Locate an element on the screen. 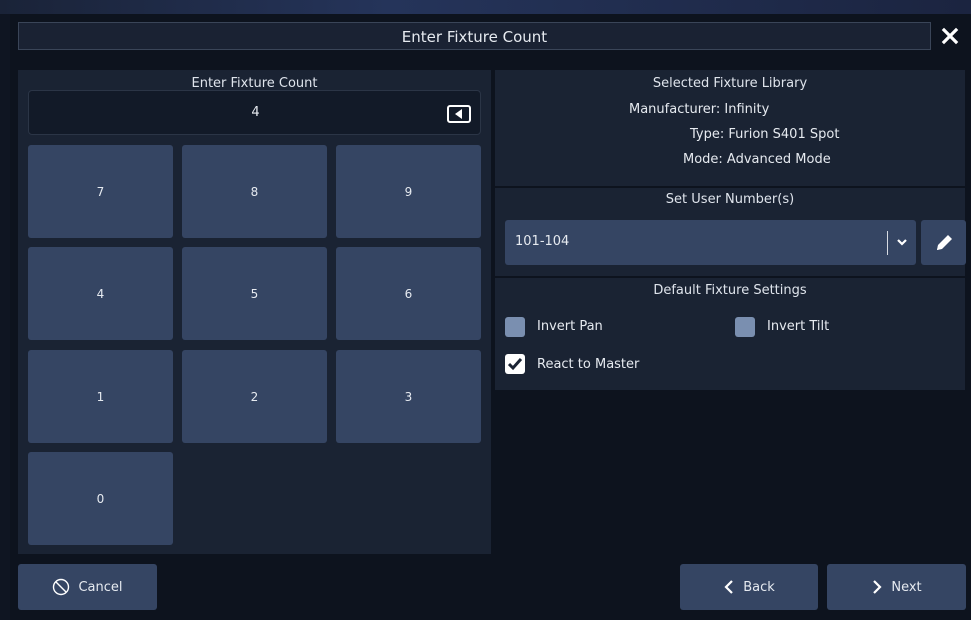 Image resolution: width=971 pixels, height=620 pixels. dialog-titlebar: Enter Fixture Count is located at coordinates (474, 36).